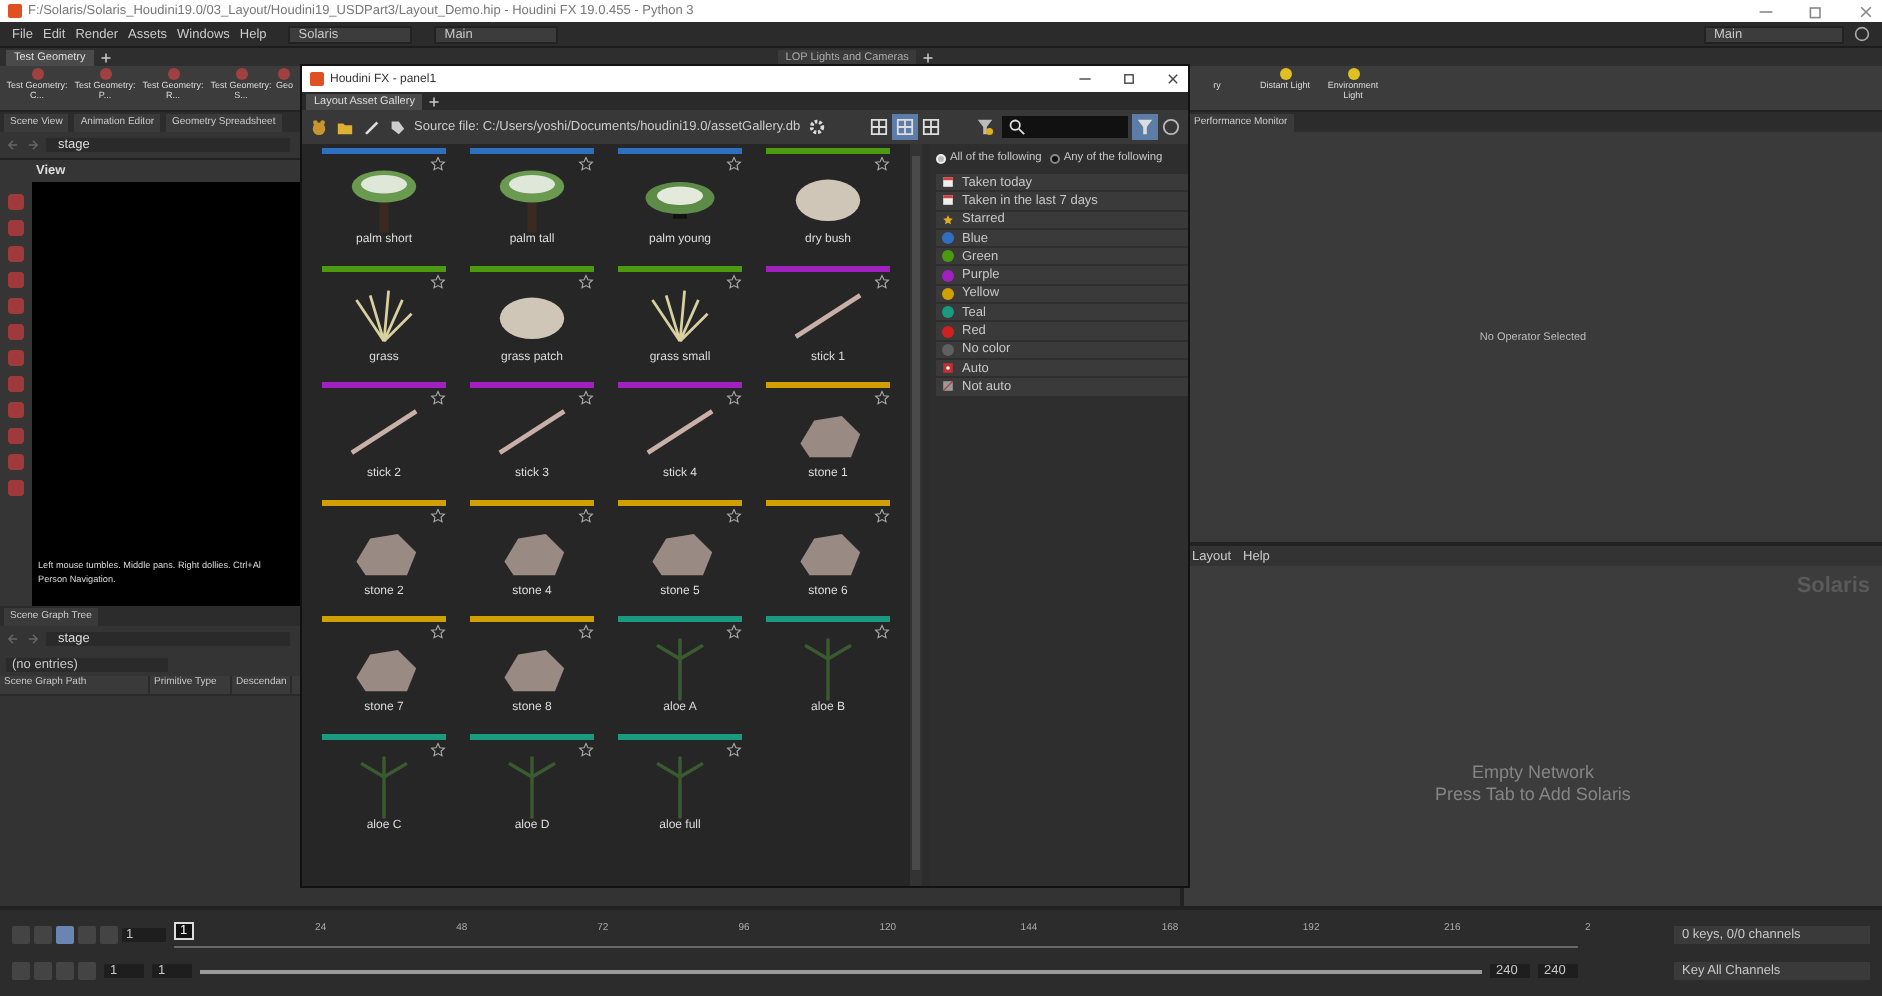 Image resolution: width=1882 pixels, height=996 pixels. Describe the element at coordinates (1017, 127) in the screenshot. I see `search-icon` at that location.